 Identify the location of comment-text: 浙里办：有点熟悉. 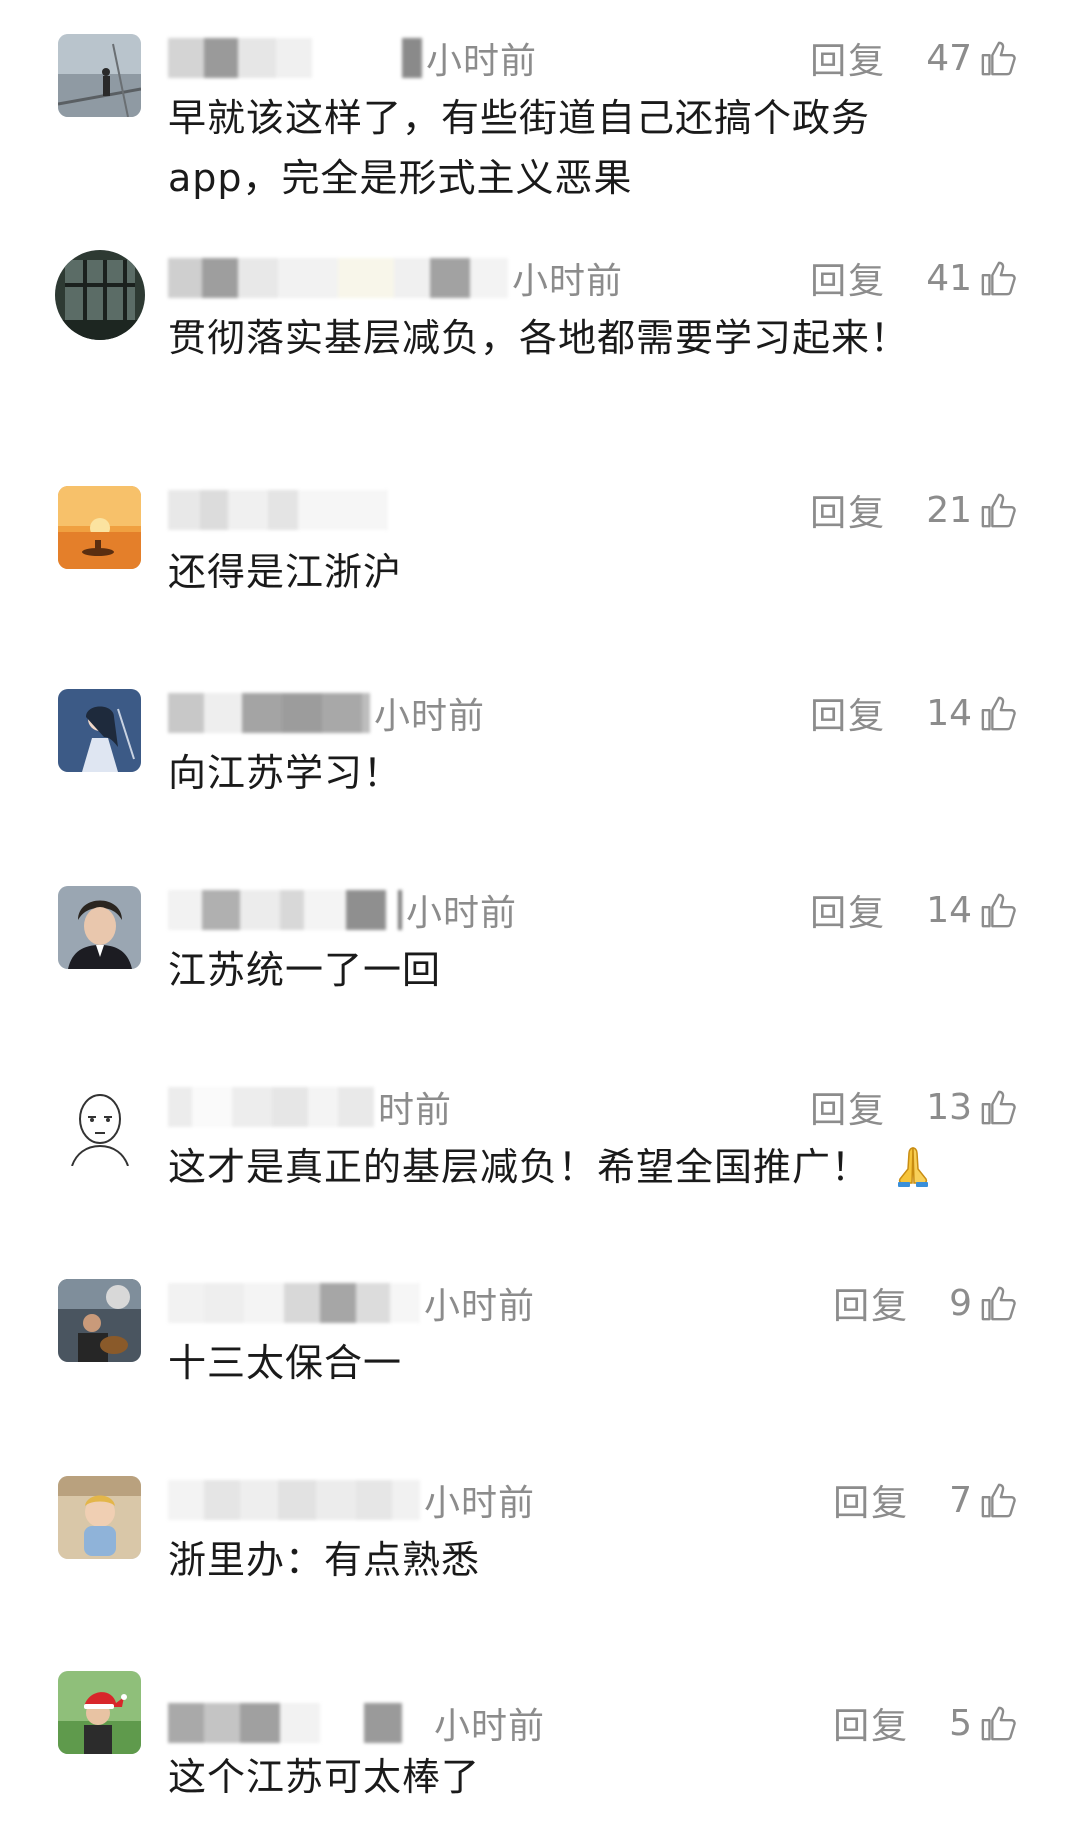
(324, 1560).